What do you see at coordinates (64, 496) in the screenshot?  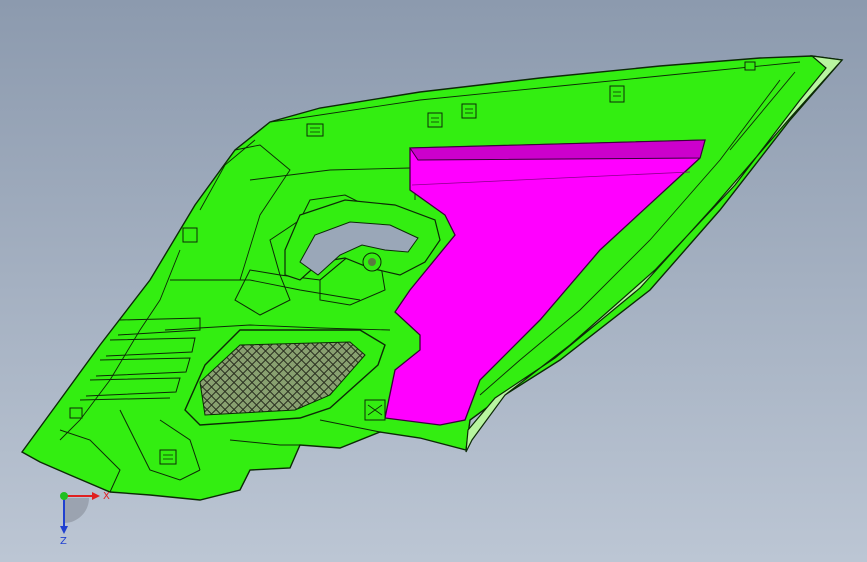 I see `y-axis-dot` at bounding box center [64, 496].